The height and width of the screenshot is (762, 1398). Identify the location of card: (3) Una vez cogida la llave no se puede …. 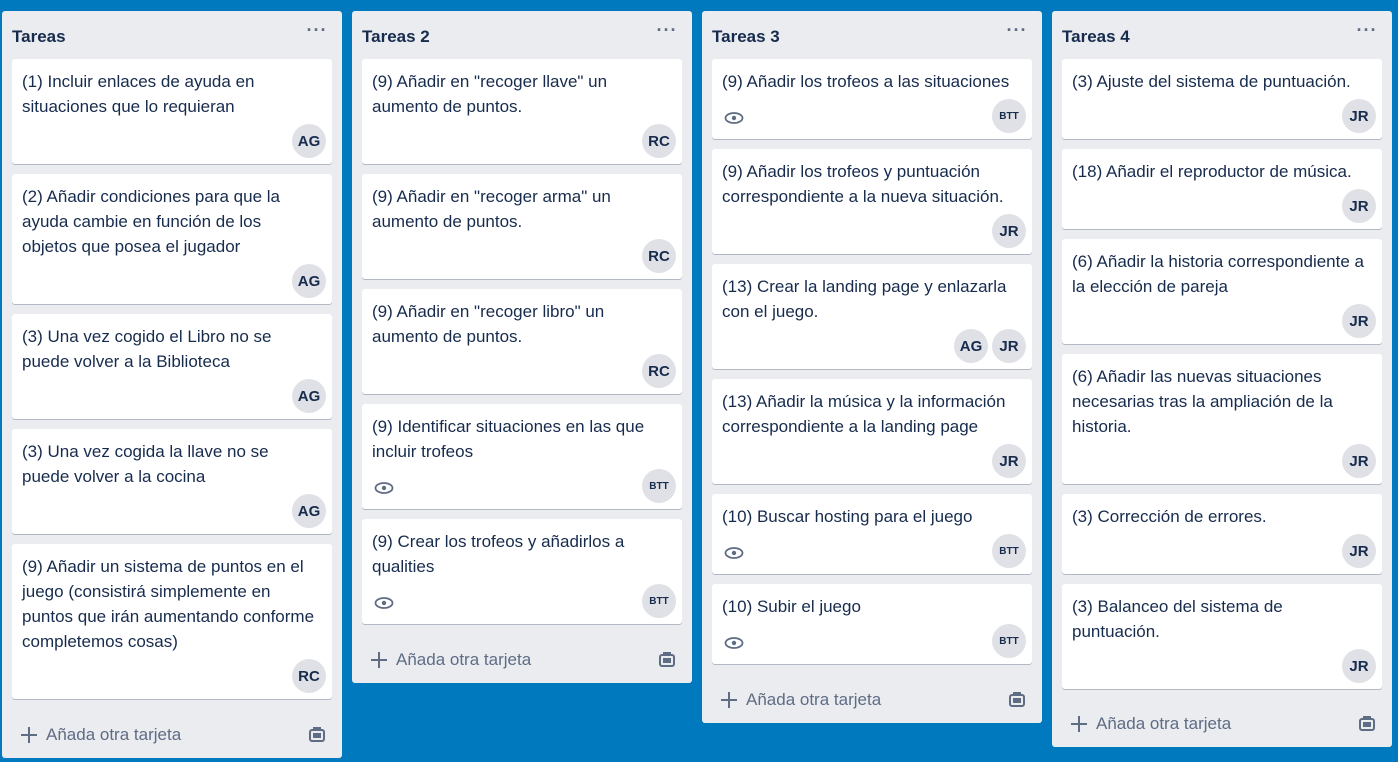
(172, 481).